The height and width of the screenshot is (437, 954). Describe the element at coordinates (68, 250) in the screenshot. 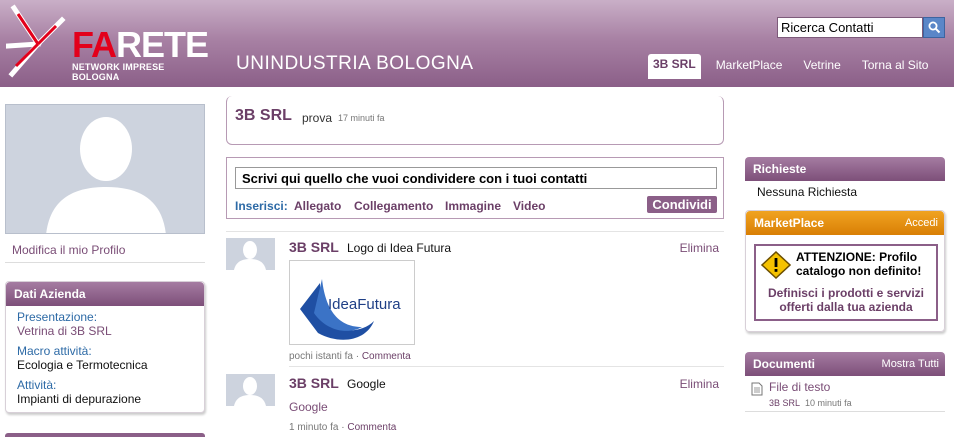

I see `edit-profile-link: Modifica il mio Profilo` at that location.